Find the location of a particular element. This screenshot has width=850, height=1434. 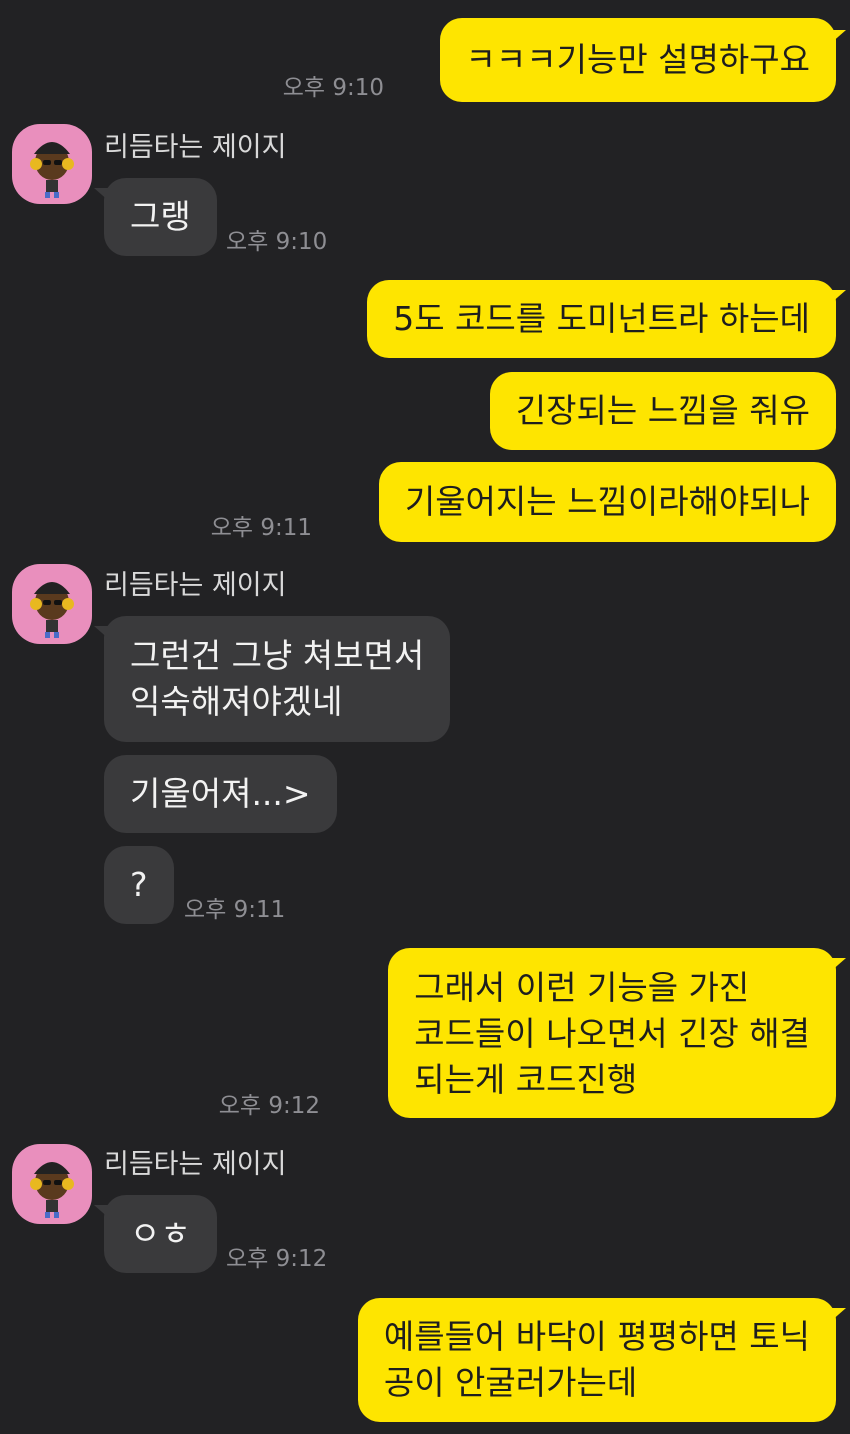

sent-message-bubble: 기울어지는 느낌이라해야되나 is located at coordinates (607, 502).